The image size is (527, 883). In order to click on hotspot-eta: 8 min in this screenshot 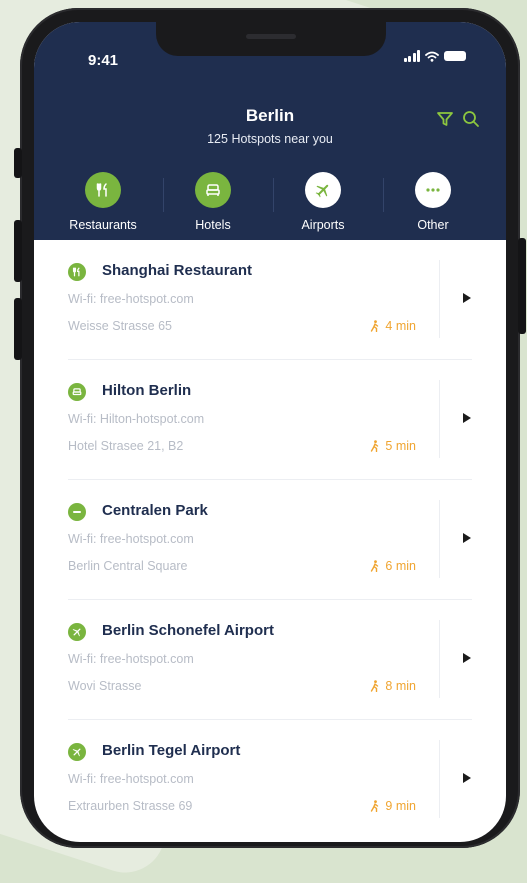, I will do `click(393, 686)`.